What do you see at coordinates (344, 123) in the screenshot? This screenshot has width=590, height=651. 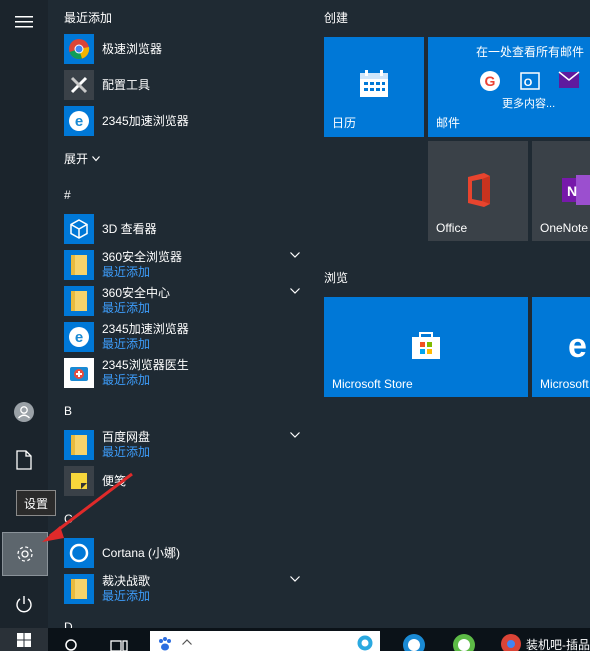 I see `tile-label: 日历` at bounding box center [344, 123].